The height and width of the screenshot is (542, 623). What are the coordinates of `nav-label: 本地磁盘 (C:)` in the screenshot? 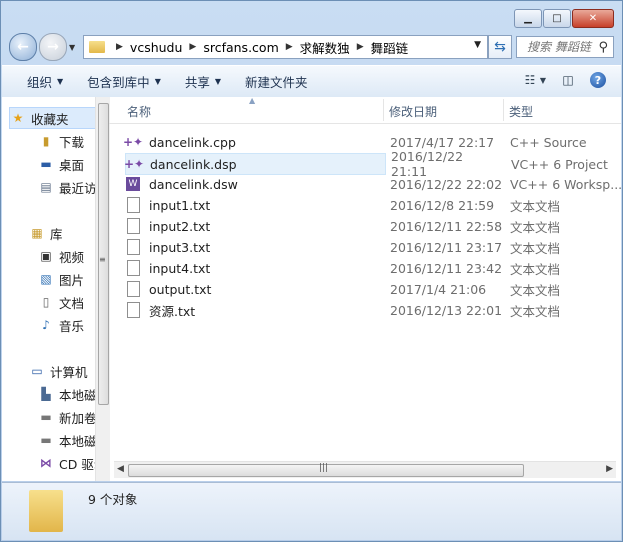 It's located at (77, 395).